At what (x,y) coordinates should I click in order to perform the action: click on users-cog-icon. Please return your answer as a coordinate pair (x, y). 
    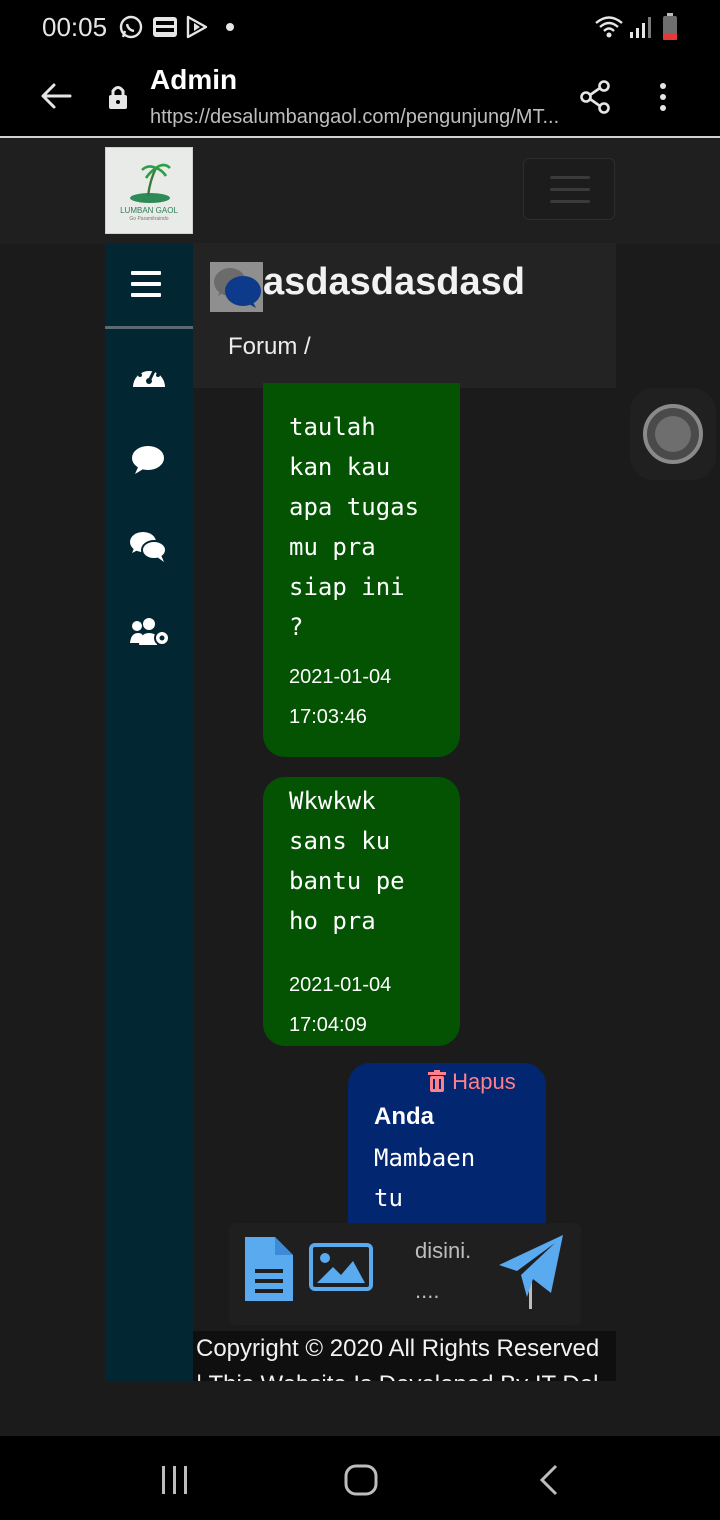
    Looking at the image, I should click on (150, 632).